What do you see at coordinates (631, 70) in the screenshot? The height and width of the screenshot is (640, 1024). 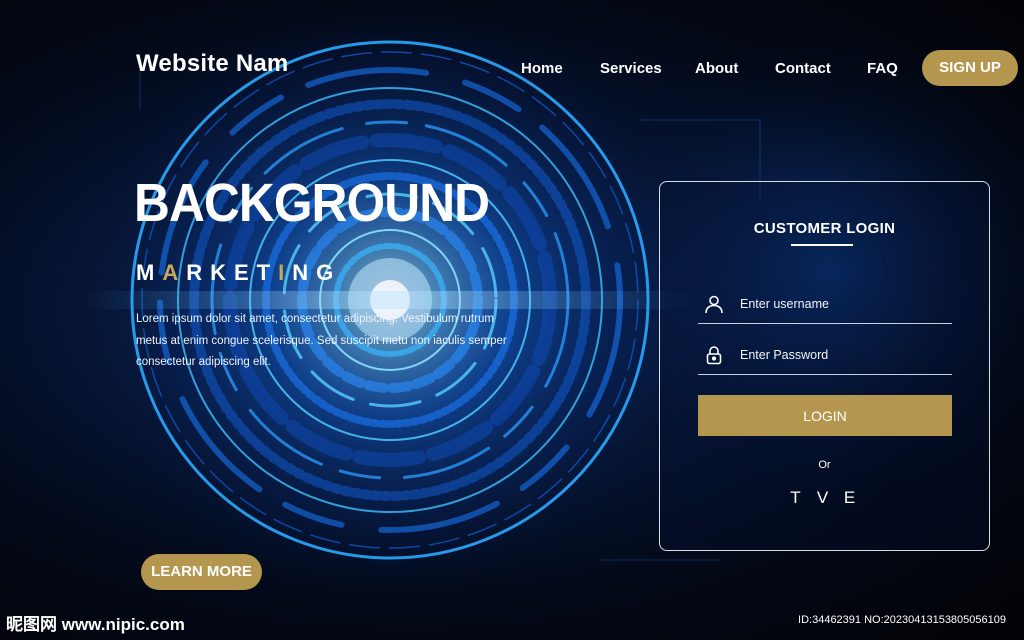 I see `nav-services: Services` at bounding box center [631, 70].